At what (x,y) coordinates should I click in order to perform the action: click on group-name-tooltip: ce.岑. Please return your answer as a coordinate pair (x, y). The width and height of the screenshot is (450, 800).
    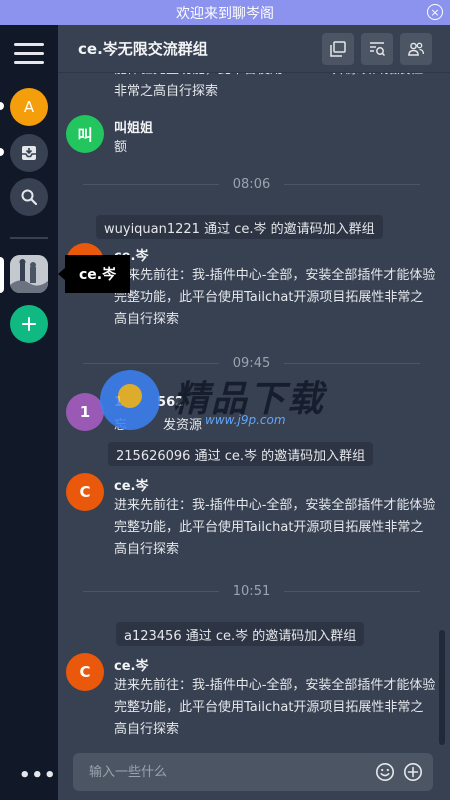
    Looking at the image, I should click on (94, 274).